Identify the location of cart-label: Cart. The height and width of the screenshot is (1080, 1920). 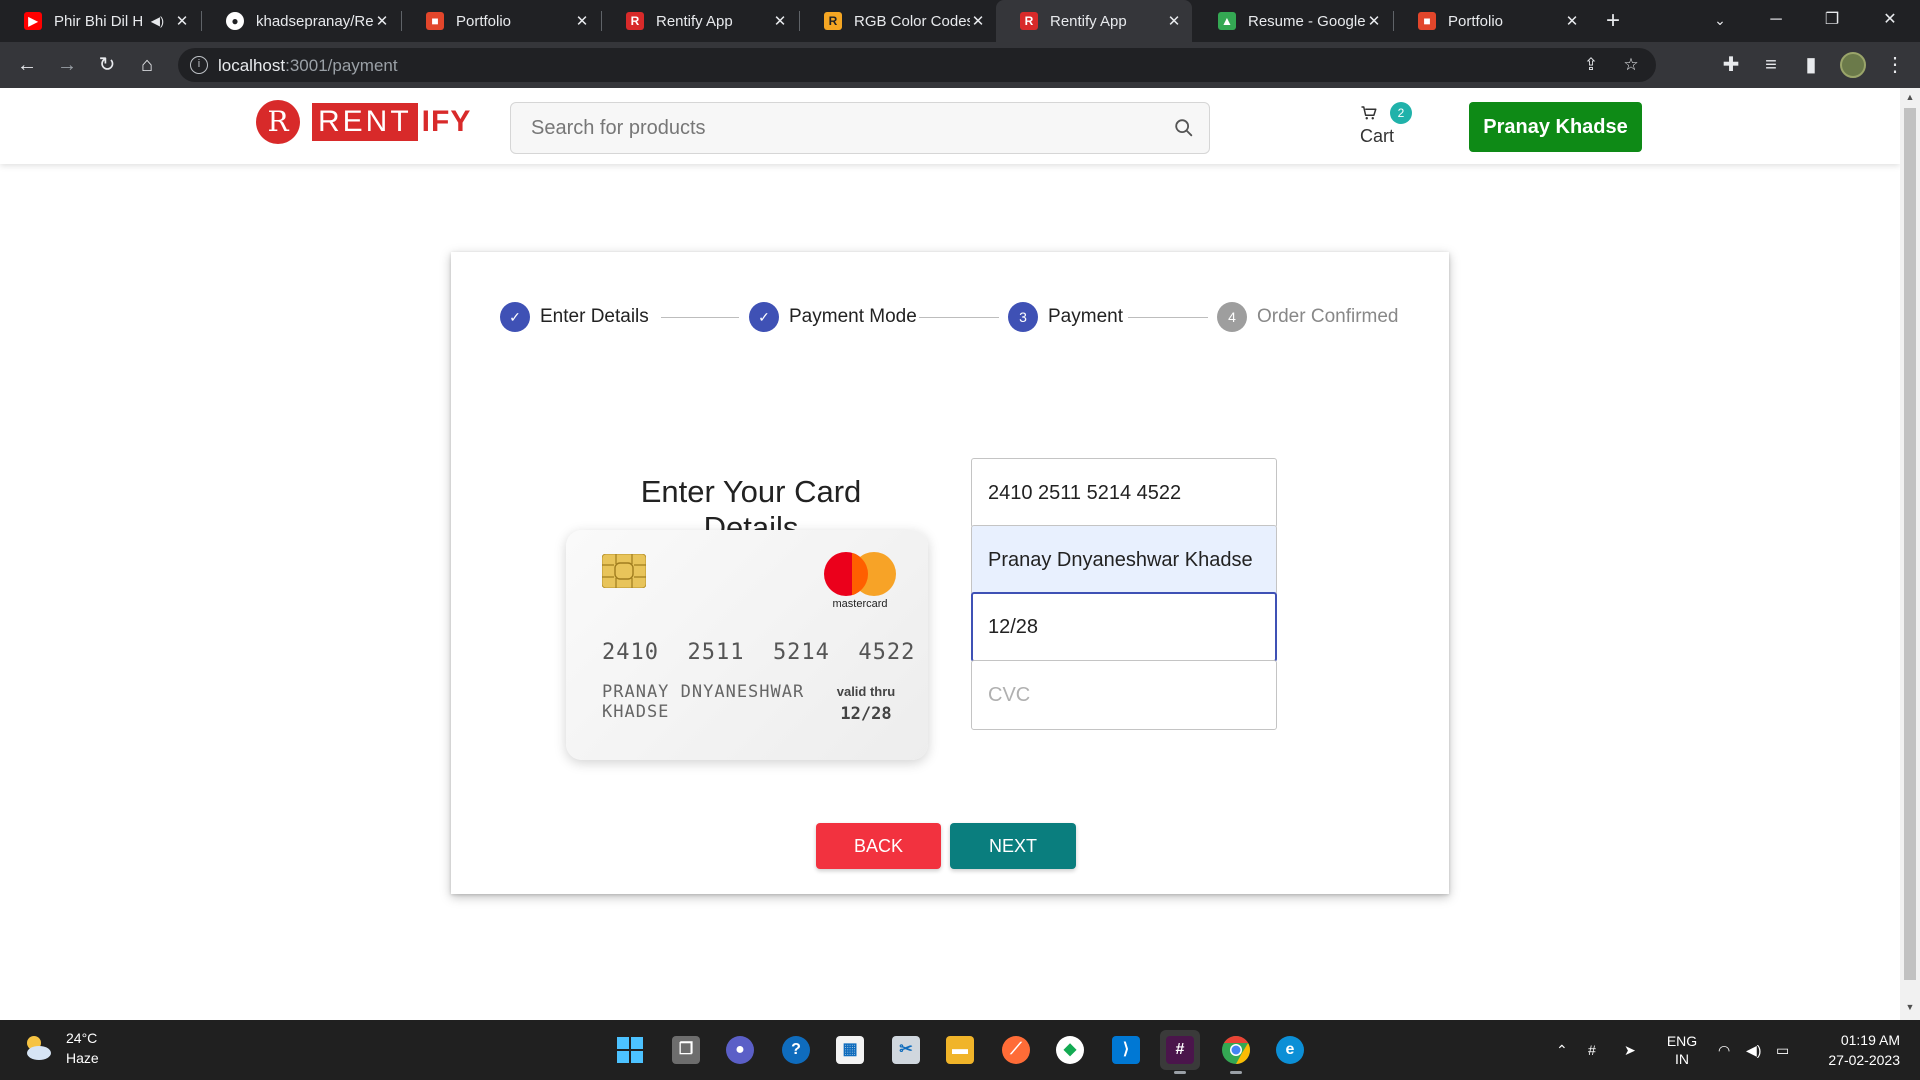
(1377, 136).